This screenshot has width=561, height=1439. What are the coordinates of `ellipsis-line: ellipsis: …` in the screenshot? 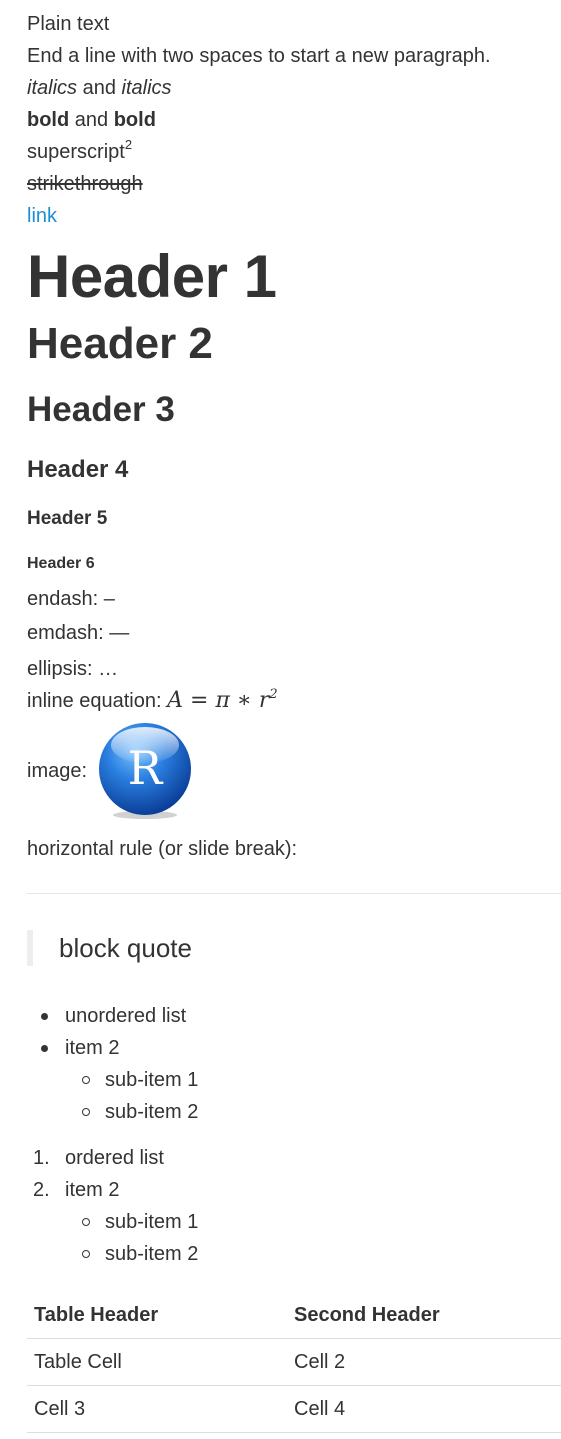 It's located at (73, 669).